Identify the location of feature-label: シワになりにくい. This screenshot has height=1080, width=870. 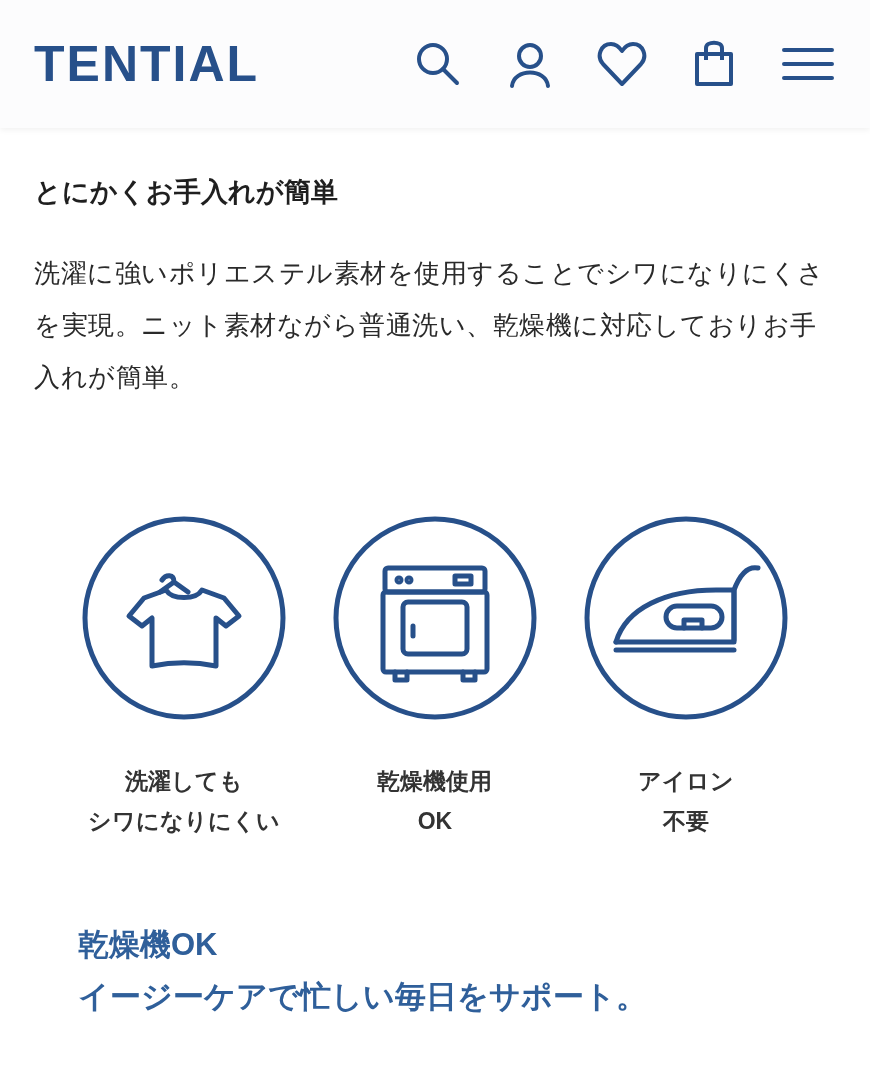
(183, 821).